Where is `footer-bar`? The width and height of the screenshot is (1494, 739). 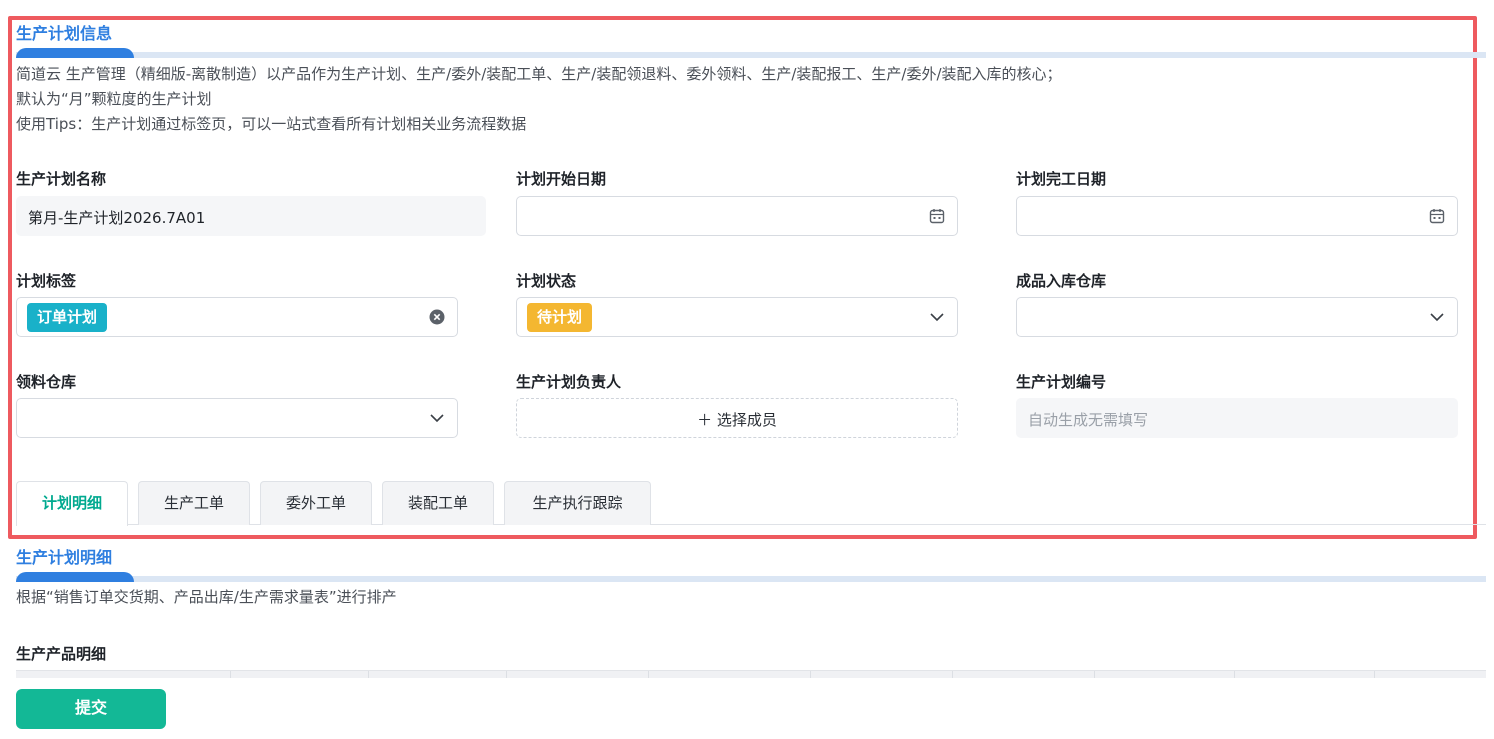
footer-bar is located at coordinates (747, 708).